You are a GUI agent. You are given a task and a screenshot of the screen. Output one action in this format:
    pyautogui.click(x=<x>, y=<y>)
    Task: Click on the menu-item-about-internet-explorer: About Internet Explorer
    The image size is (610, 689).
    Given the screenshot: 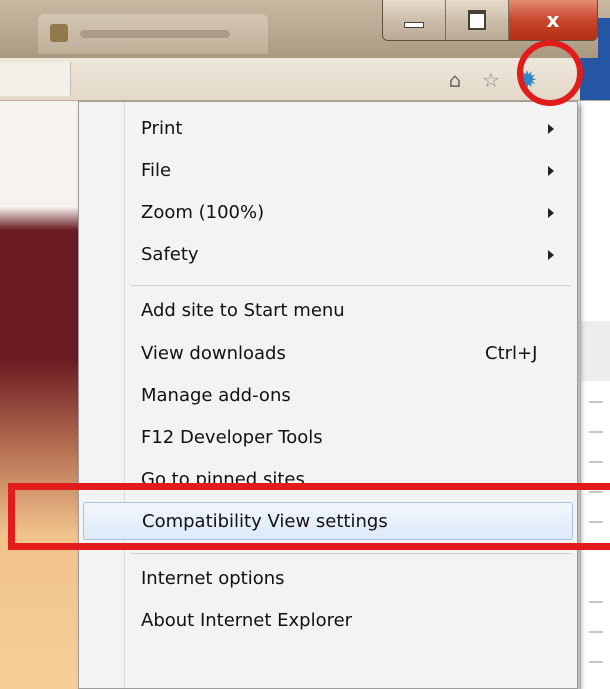 What is the action you would take?
    pyautogui.click(x=328, y=621)
    